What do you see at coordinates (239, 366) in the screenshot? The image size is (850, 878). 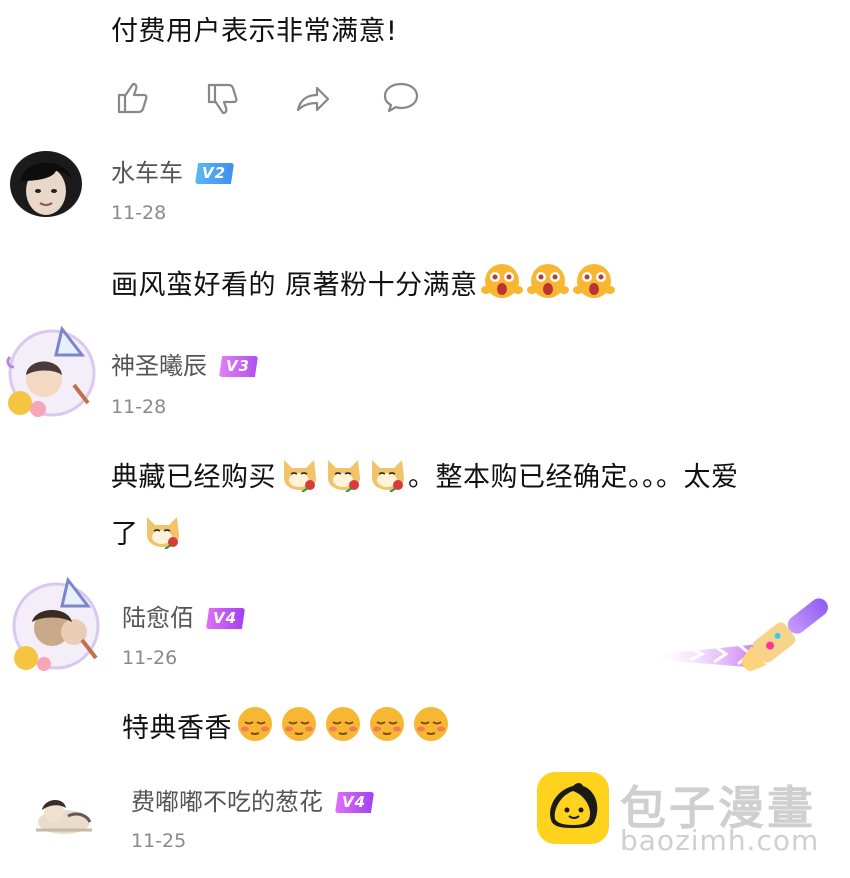 I see `level-badge: V3` at bounding box center [239, 366].